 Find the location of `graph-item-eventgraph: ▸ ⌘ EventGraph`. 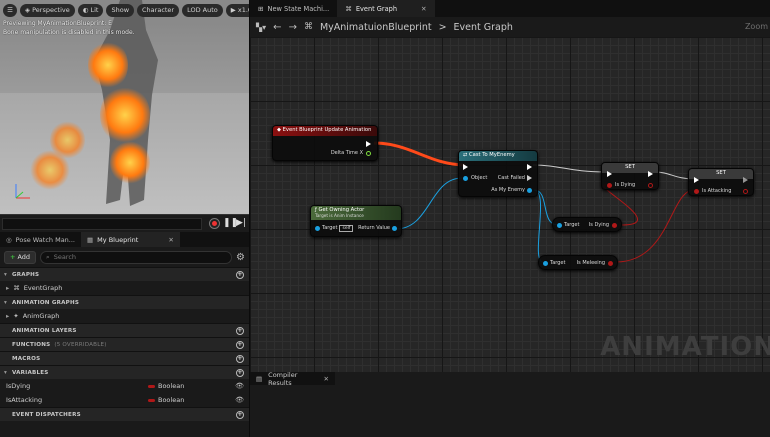

graph-item-eventgraph: ▸ ⌘ EventGraph is located at coordinates (124, 288).